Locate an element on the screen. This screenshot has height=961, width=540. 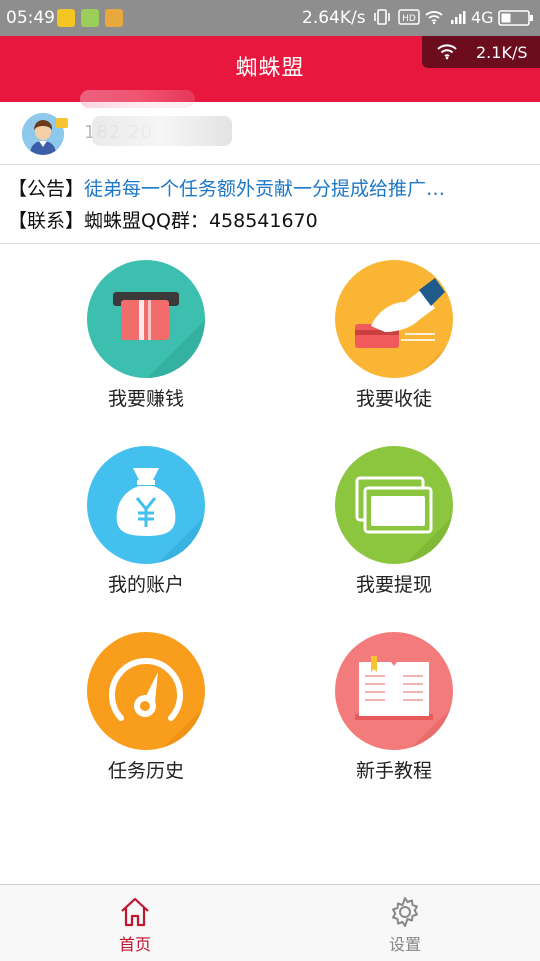
menu-label: 我要收徒 is located at coordinates (393, 399).